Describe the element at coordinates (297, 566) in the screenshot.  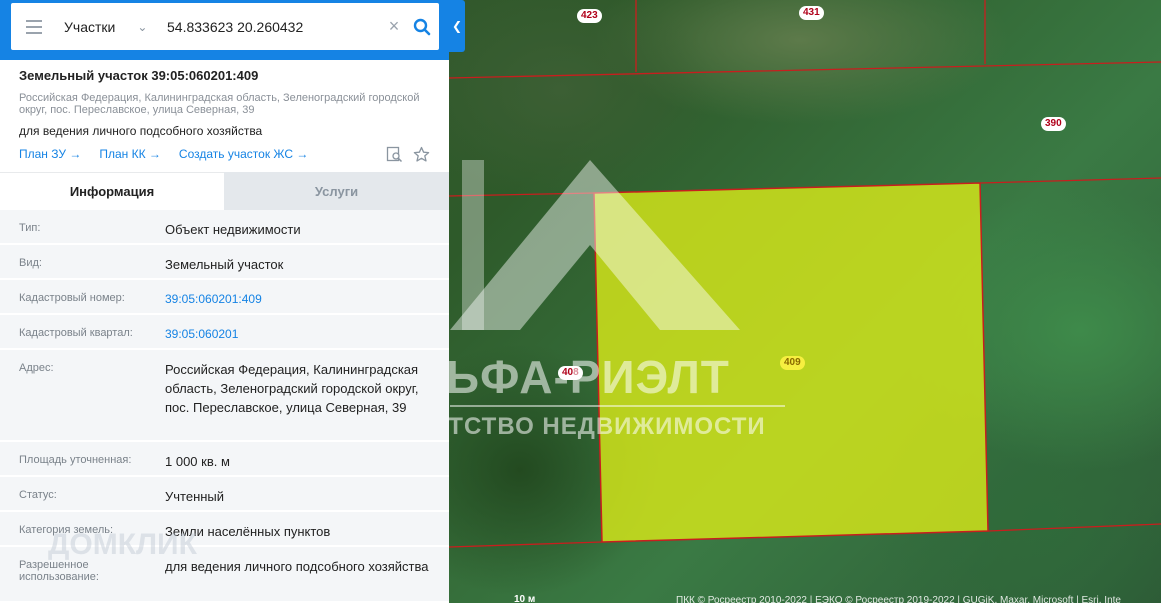
I see `row-value: для ведения личного подсобного хозяйства` at that location.